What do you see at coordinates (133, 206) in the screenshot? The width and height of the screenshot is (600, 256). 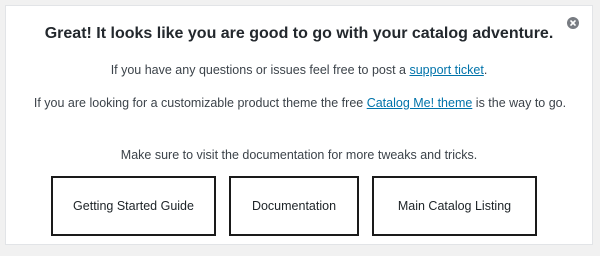 I see `getting-started-guide-button: Getting Started Guide` at bounding box center [133, 206].